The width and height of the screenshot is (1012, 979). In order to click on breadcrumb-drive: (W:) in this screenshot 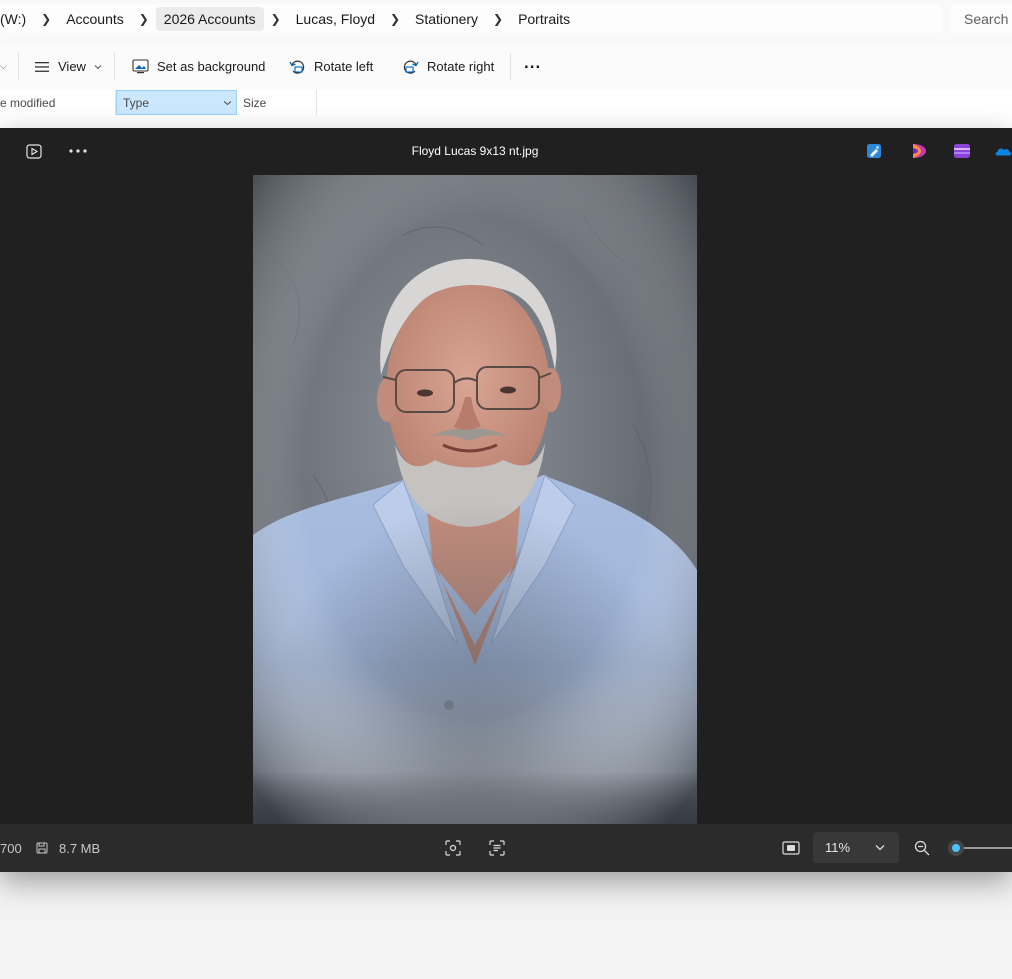, I will do `click(17, 19)`.